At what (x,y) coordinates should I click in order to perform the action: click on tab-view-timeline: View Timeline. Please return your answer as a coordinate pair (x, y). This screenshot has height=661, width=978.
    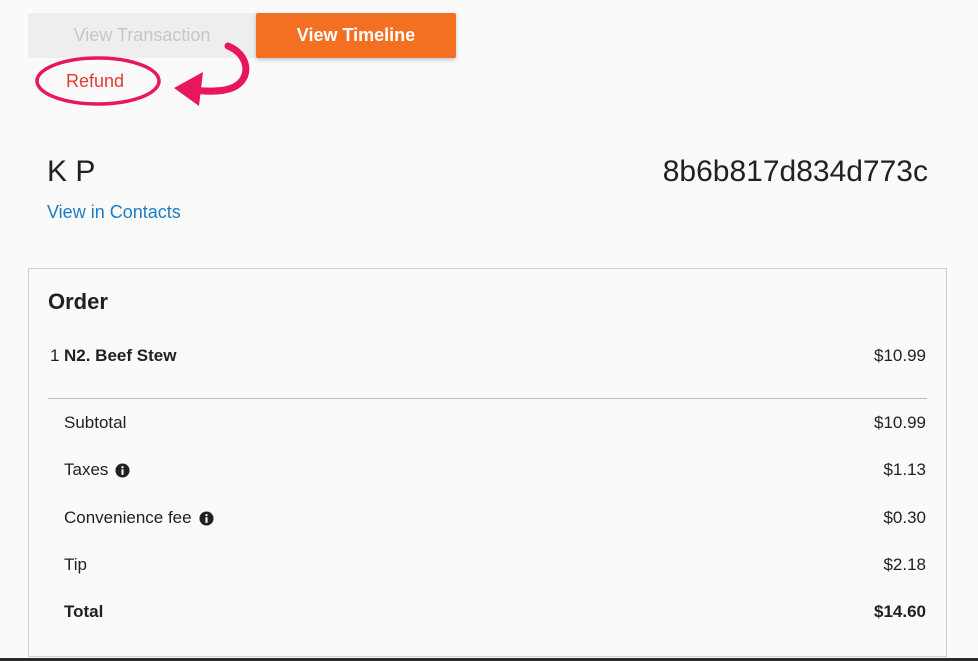
    Looking at the image, I should click on (356, 35).